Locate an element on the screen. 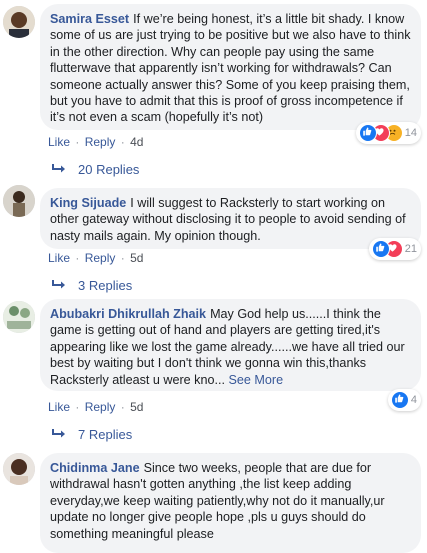 The height and width of the screenshot is (553, 427). replies-count: 7 Replies is located at coordinates (105, 434).